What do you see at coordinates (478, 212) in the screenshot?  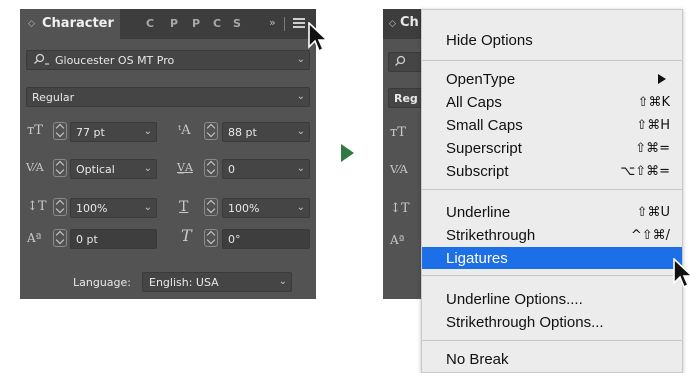 I see `menu-item-label: Underline` at bounding box center [478, 212].